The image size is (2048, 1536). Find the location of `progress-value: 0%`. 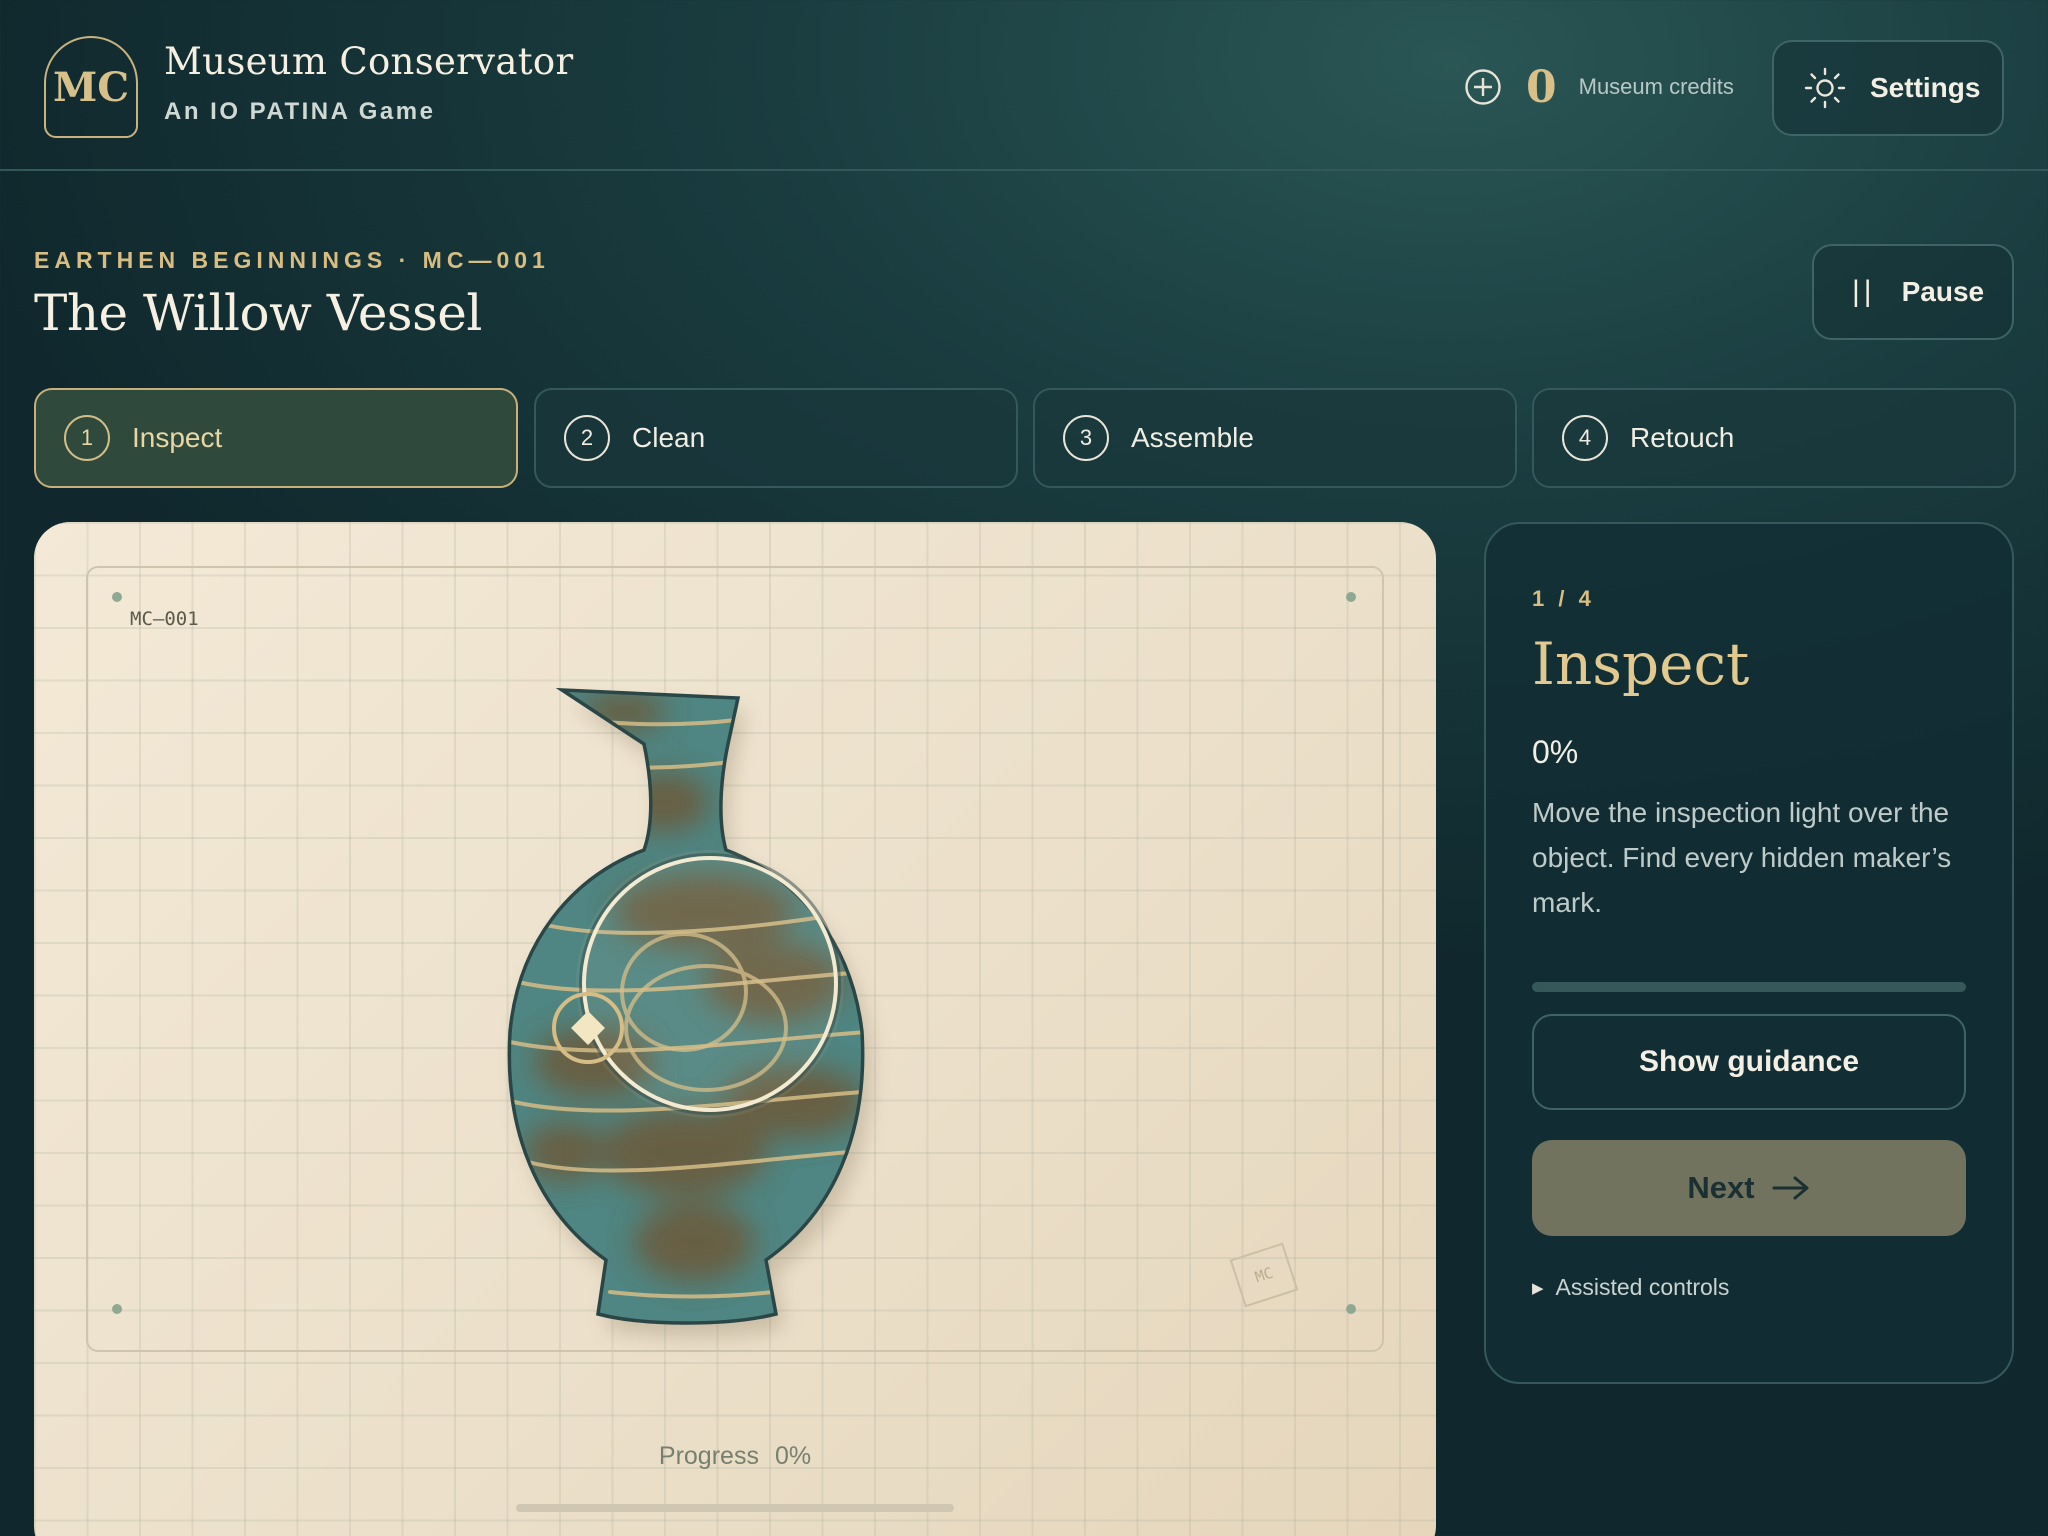

progress-value: 0% is located at coordinates (793, 1456).